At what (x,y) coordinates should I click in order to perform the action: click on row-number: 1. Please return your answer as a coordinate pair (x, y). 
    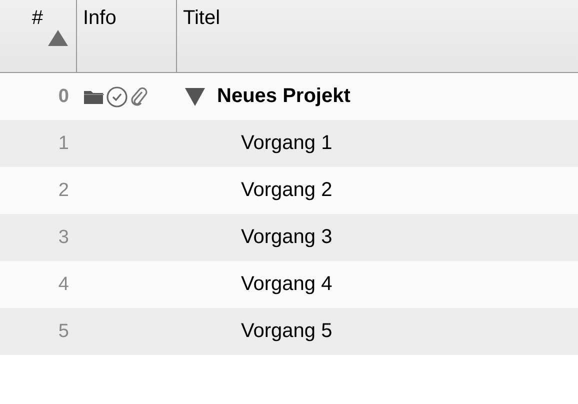
    Looking at the image, I should click on (63, 143).